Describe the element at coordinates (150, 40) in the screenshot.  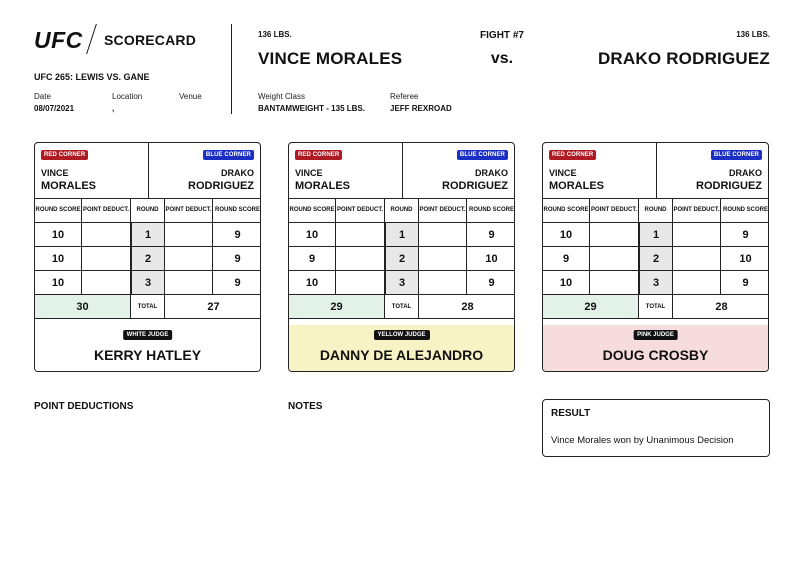
I see `scorecard-title: SCORECARD` at that location.